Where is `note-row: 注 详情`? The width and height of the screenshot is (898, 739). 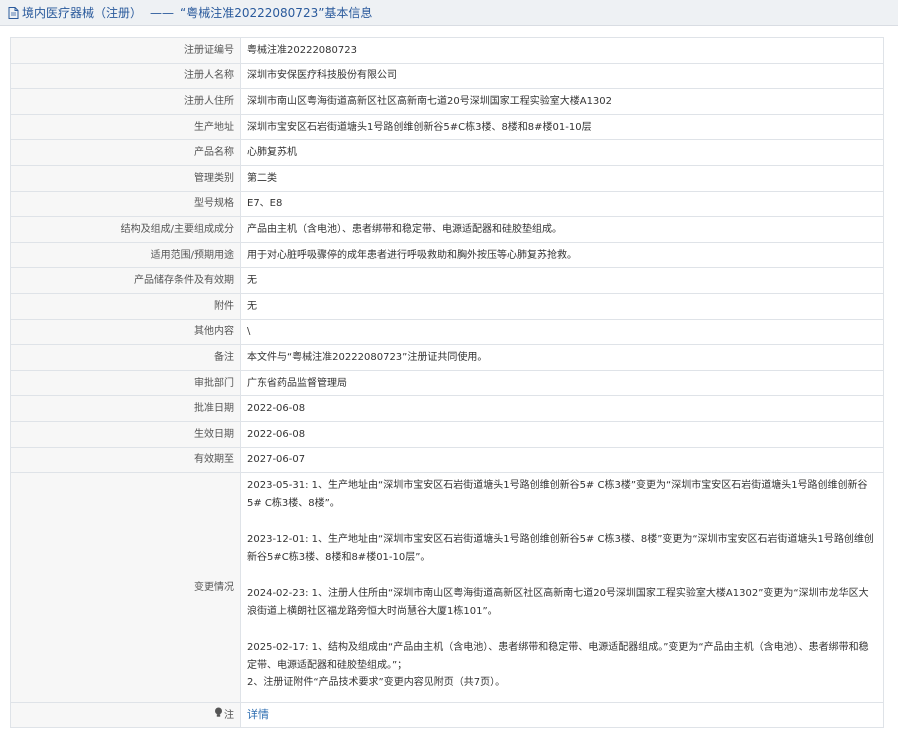
note-row: 注 详情 is located at coordinates (447, 715).